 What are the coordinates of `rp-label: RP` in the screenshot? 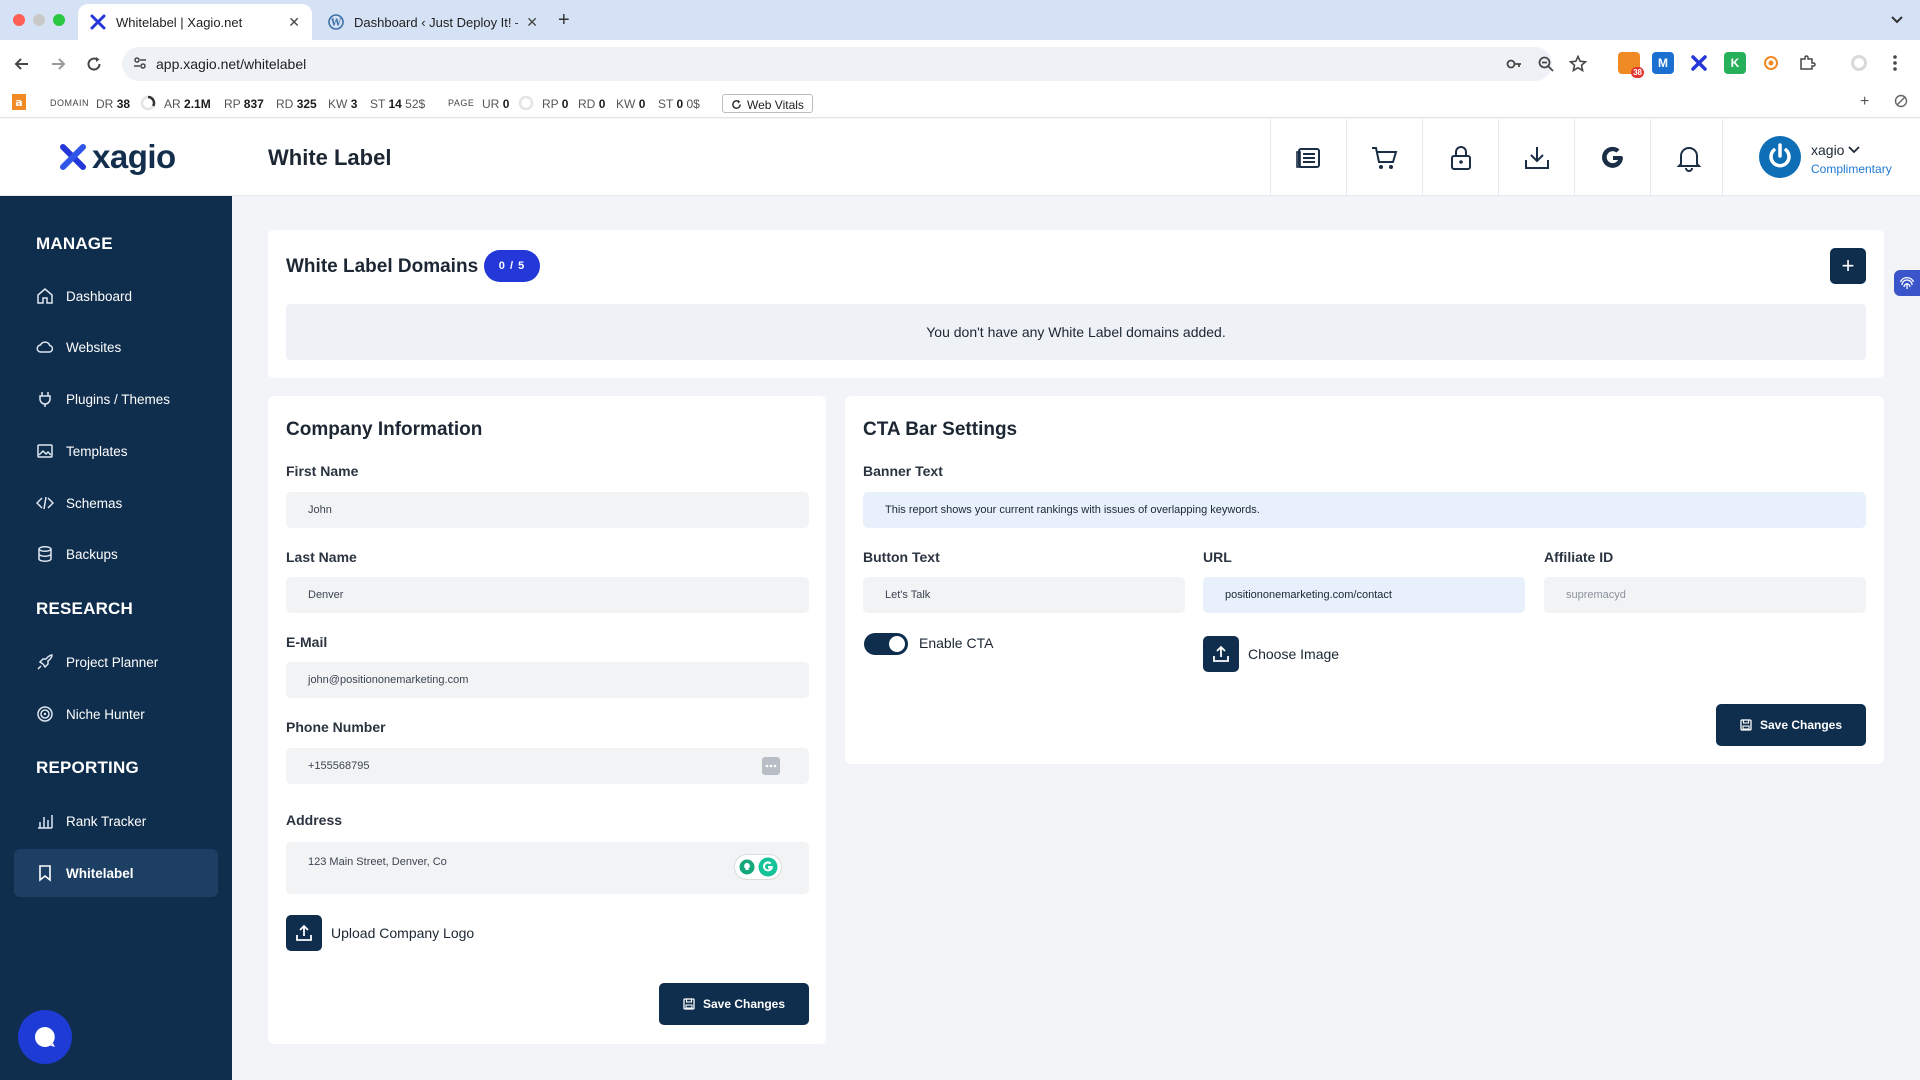 It's located at (232, 104).